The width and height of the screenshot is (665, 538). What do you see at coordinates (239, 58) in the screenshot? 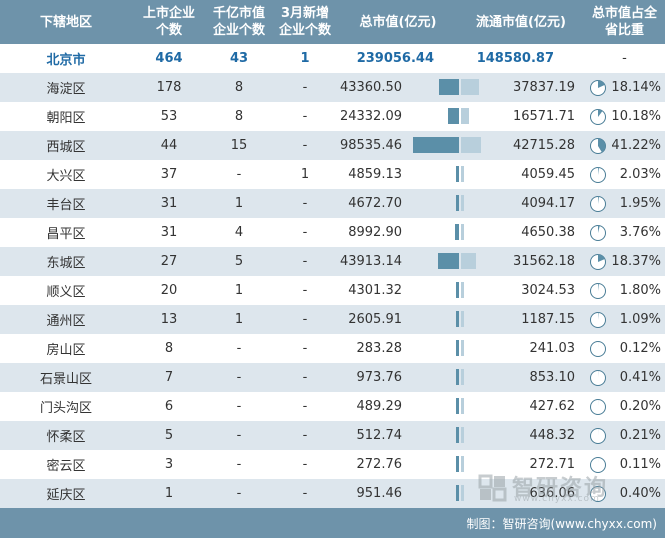
I see `total-trillion: 43` at bounding box center [239, 58].